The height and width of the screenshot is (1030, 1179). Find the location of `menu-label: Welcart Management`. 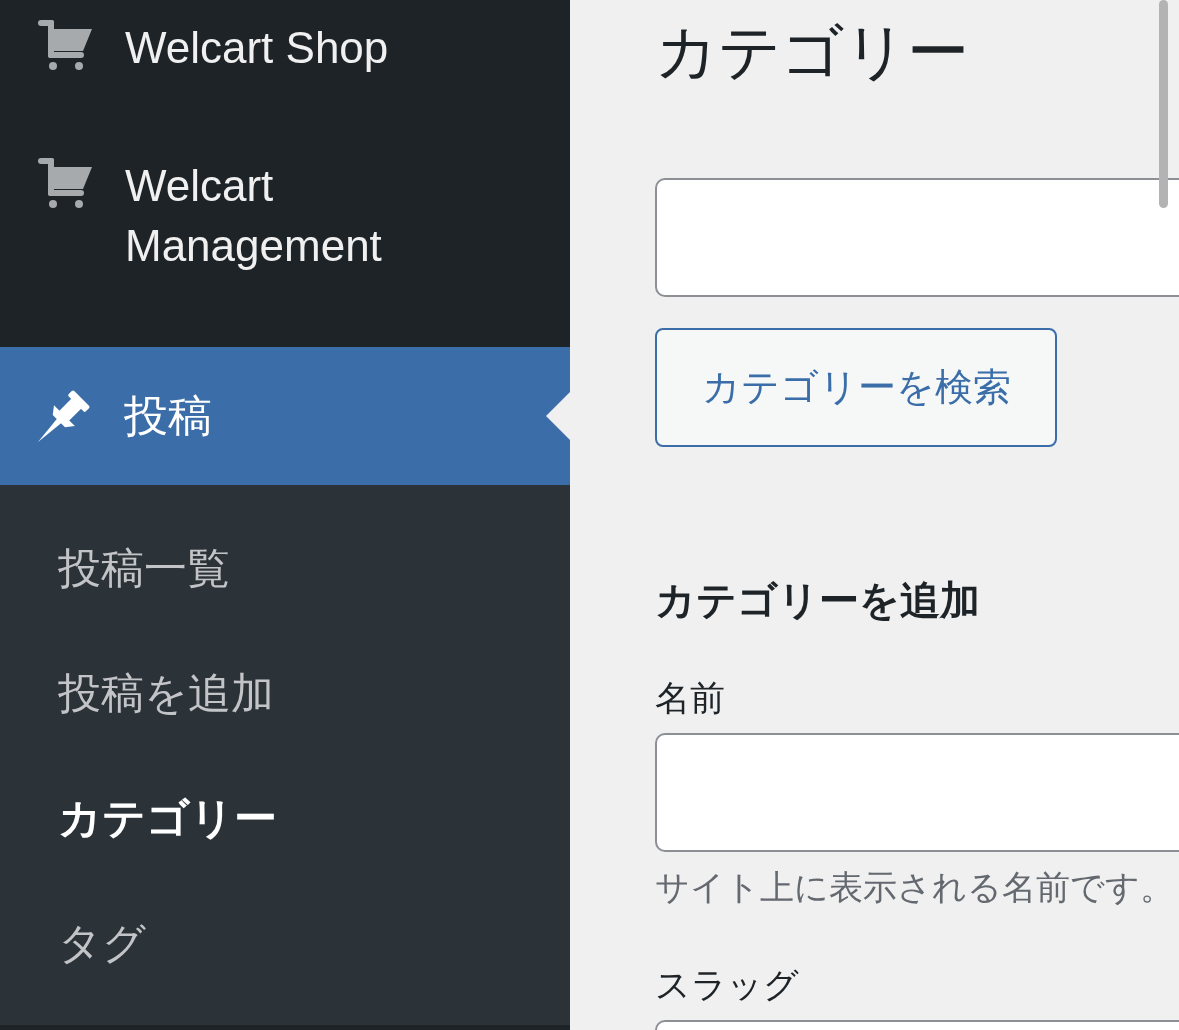

menu-label: Welcart Management is located at coordinates (254, 216).